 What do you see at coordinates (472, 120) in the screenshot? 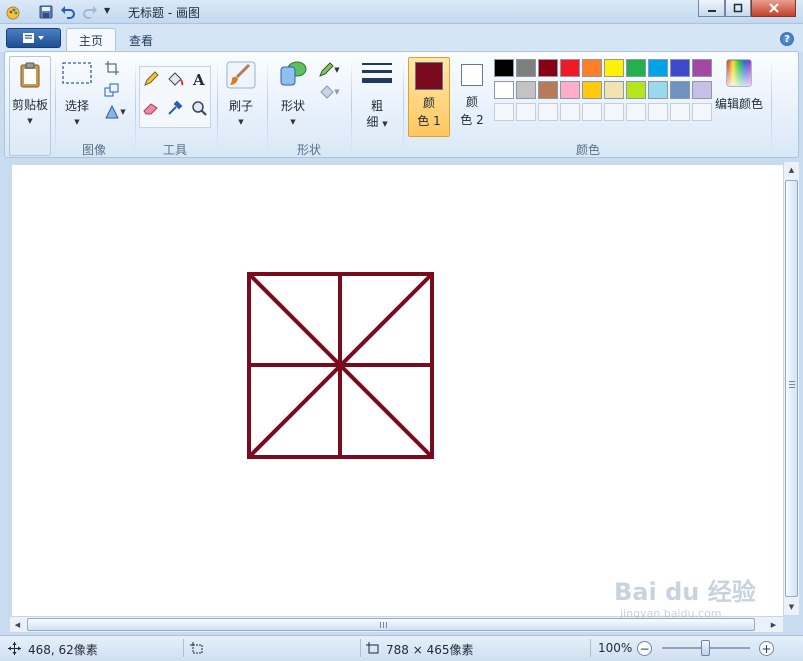
I see `color2-label-line2: 色 2` at bounding box center [472, 120].